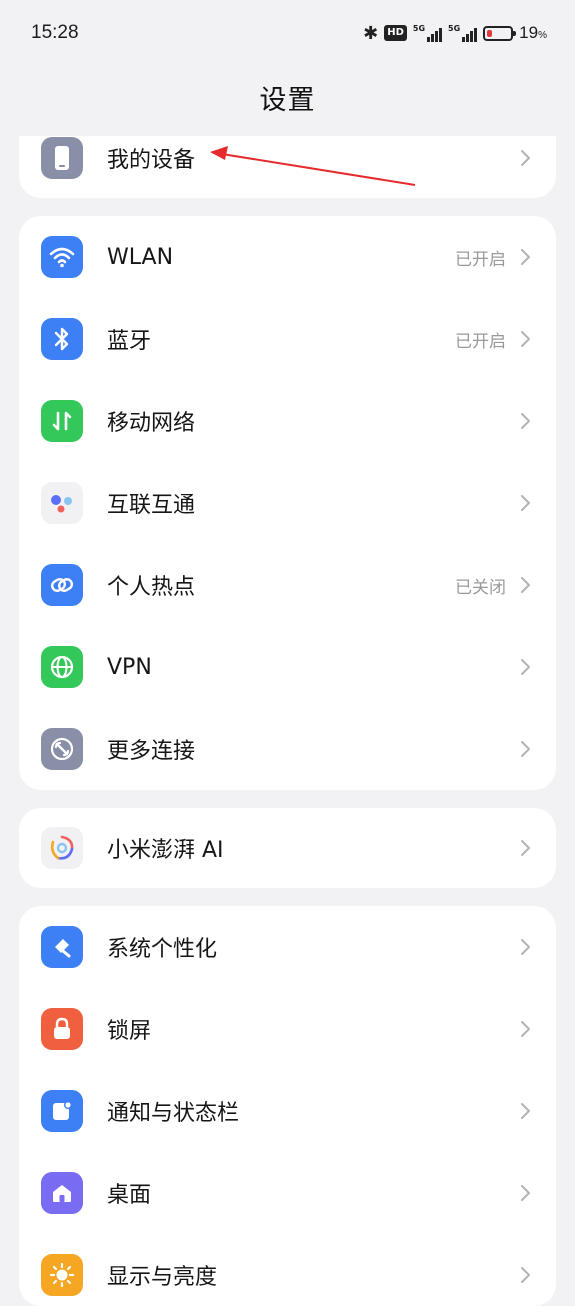  I want to click on settings-item-label: 桌面, so click(129, 1195).